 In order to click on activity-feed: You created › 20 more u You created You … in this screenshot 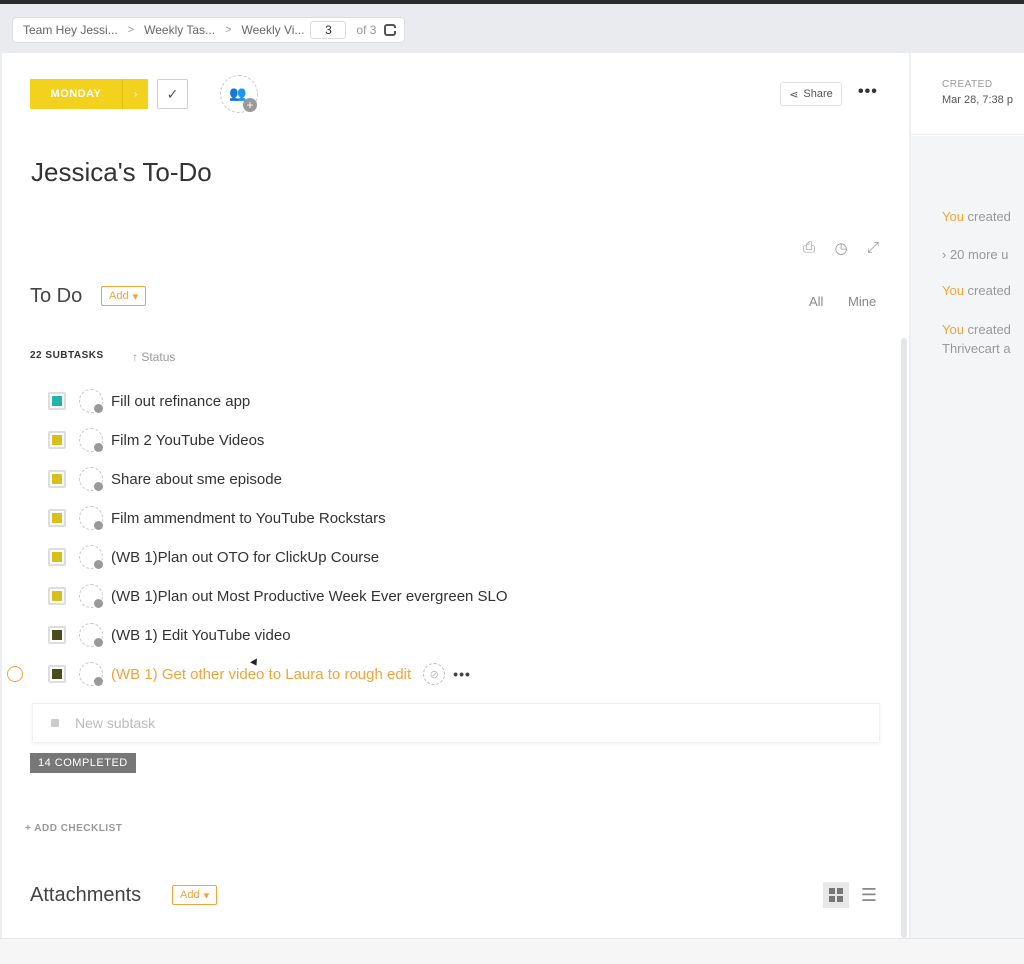, I will do `click(967, 537)`.